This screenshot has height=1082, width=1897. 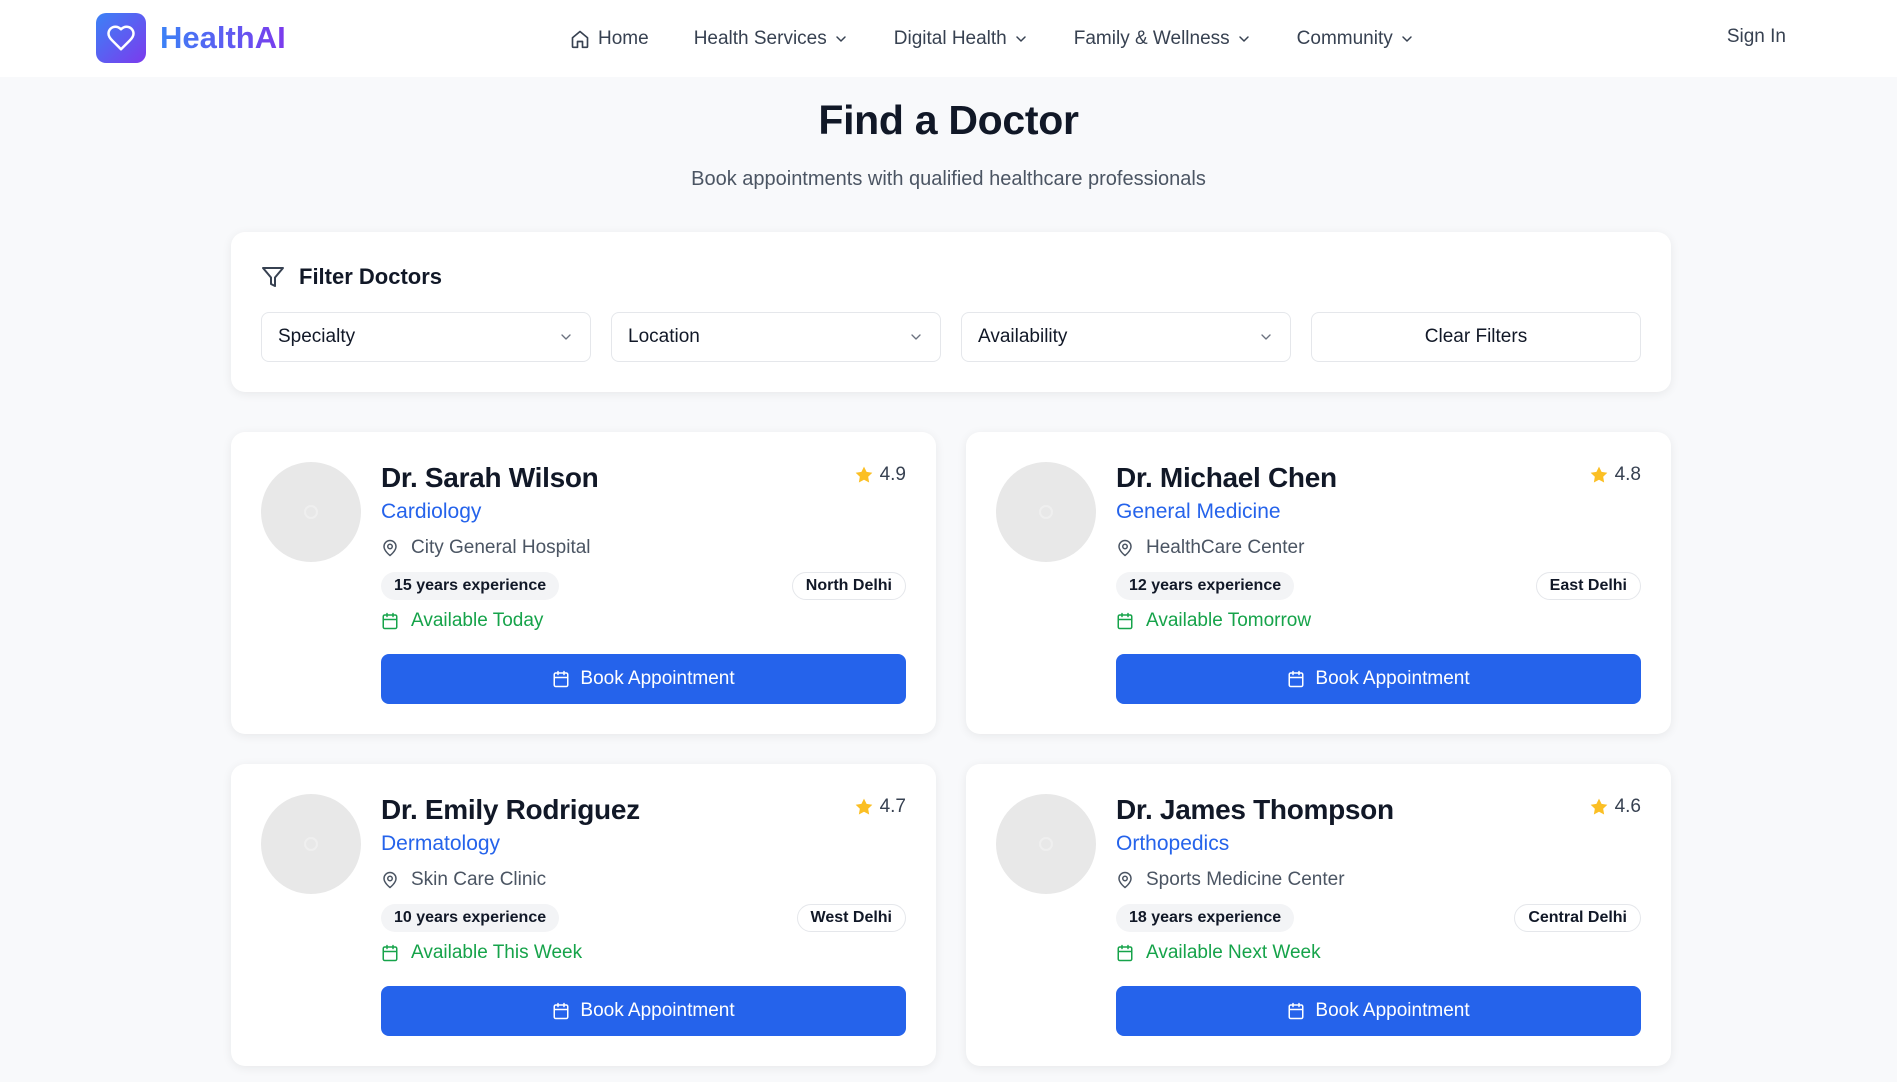 What do you see at coordinates (1205, 586) in the screenshot?
I see `experience-badge: 12 years experience` at bounding box center [1205, 586].